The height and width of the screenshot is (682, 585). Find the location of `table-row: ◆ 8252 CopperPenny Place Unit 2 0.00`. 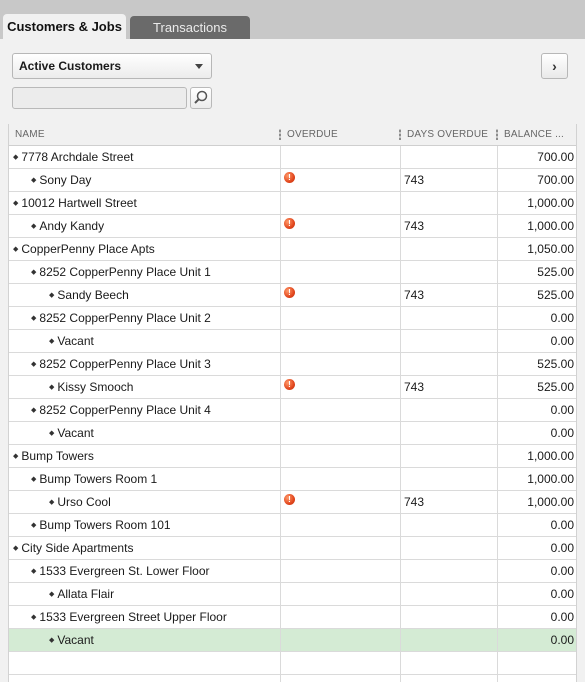

table-row: ◆ 8252 CopperPenny Place Unit 2 0.00 is located at coordinates (292, 318).